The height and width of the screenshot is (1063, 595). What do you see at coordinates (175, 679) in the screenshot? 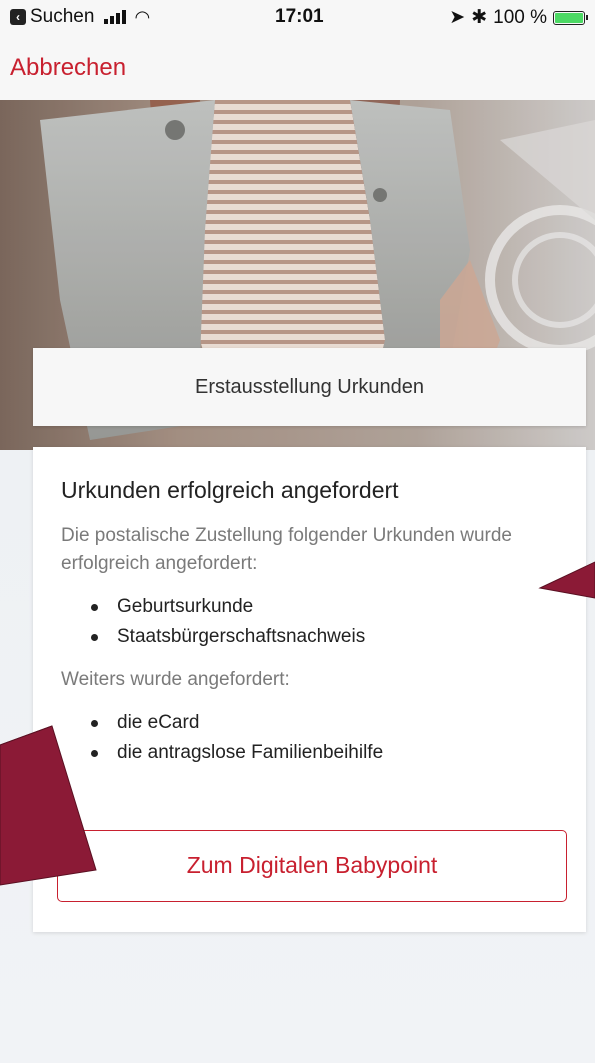
I see `further-requests-intro: Weiters wurde angefordert:` at bounding box center [175, 679].